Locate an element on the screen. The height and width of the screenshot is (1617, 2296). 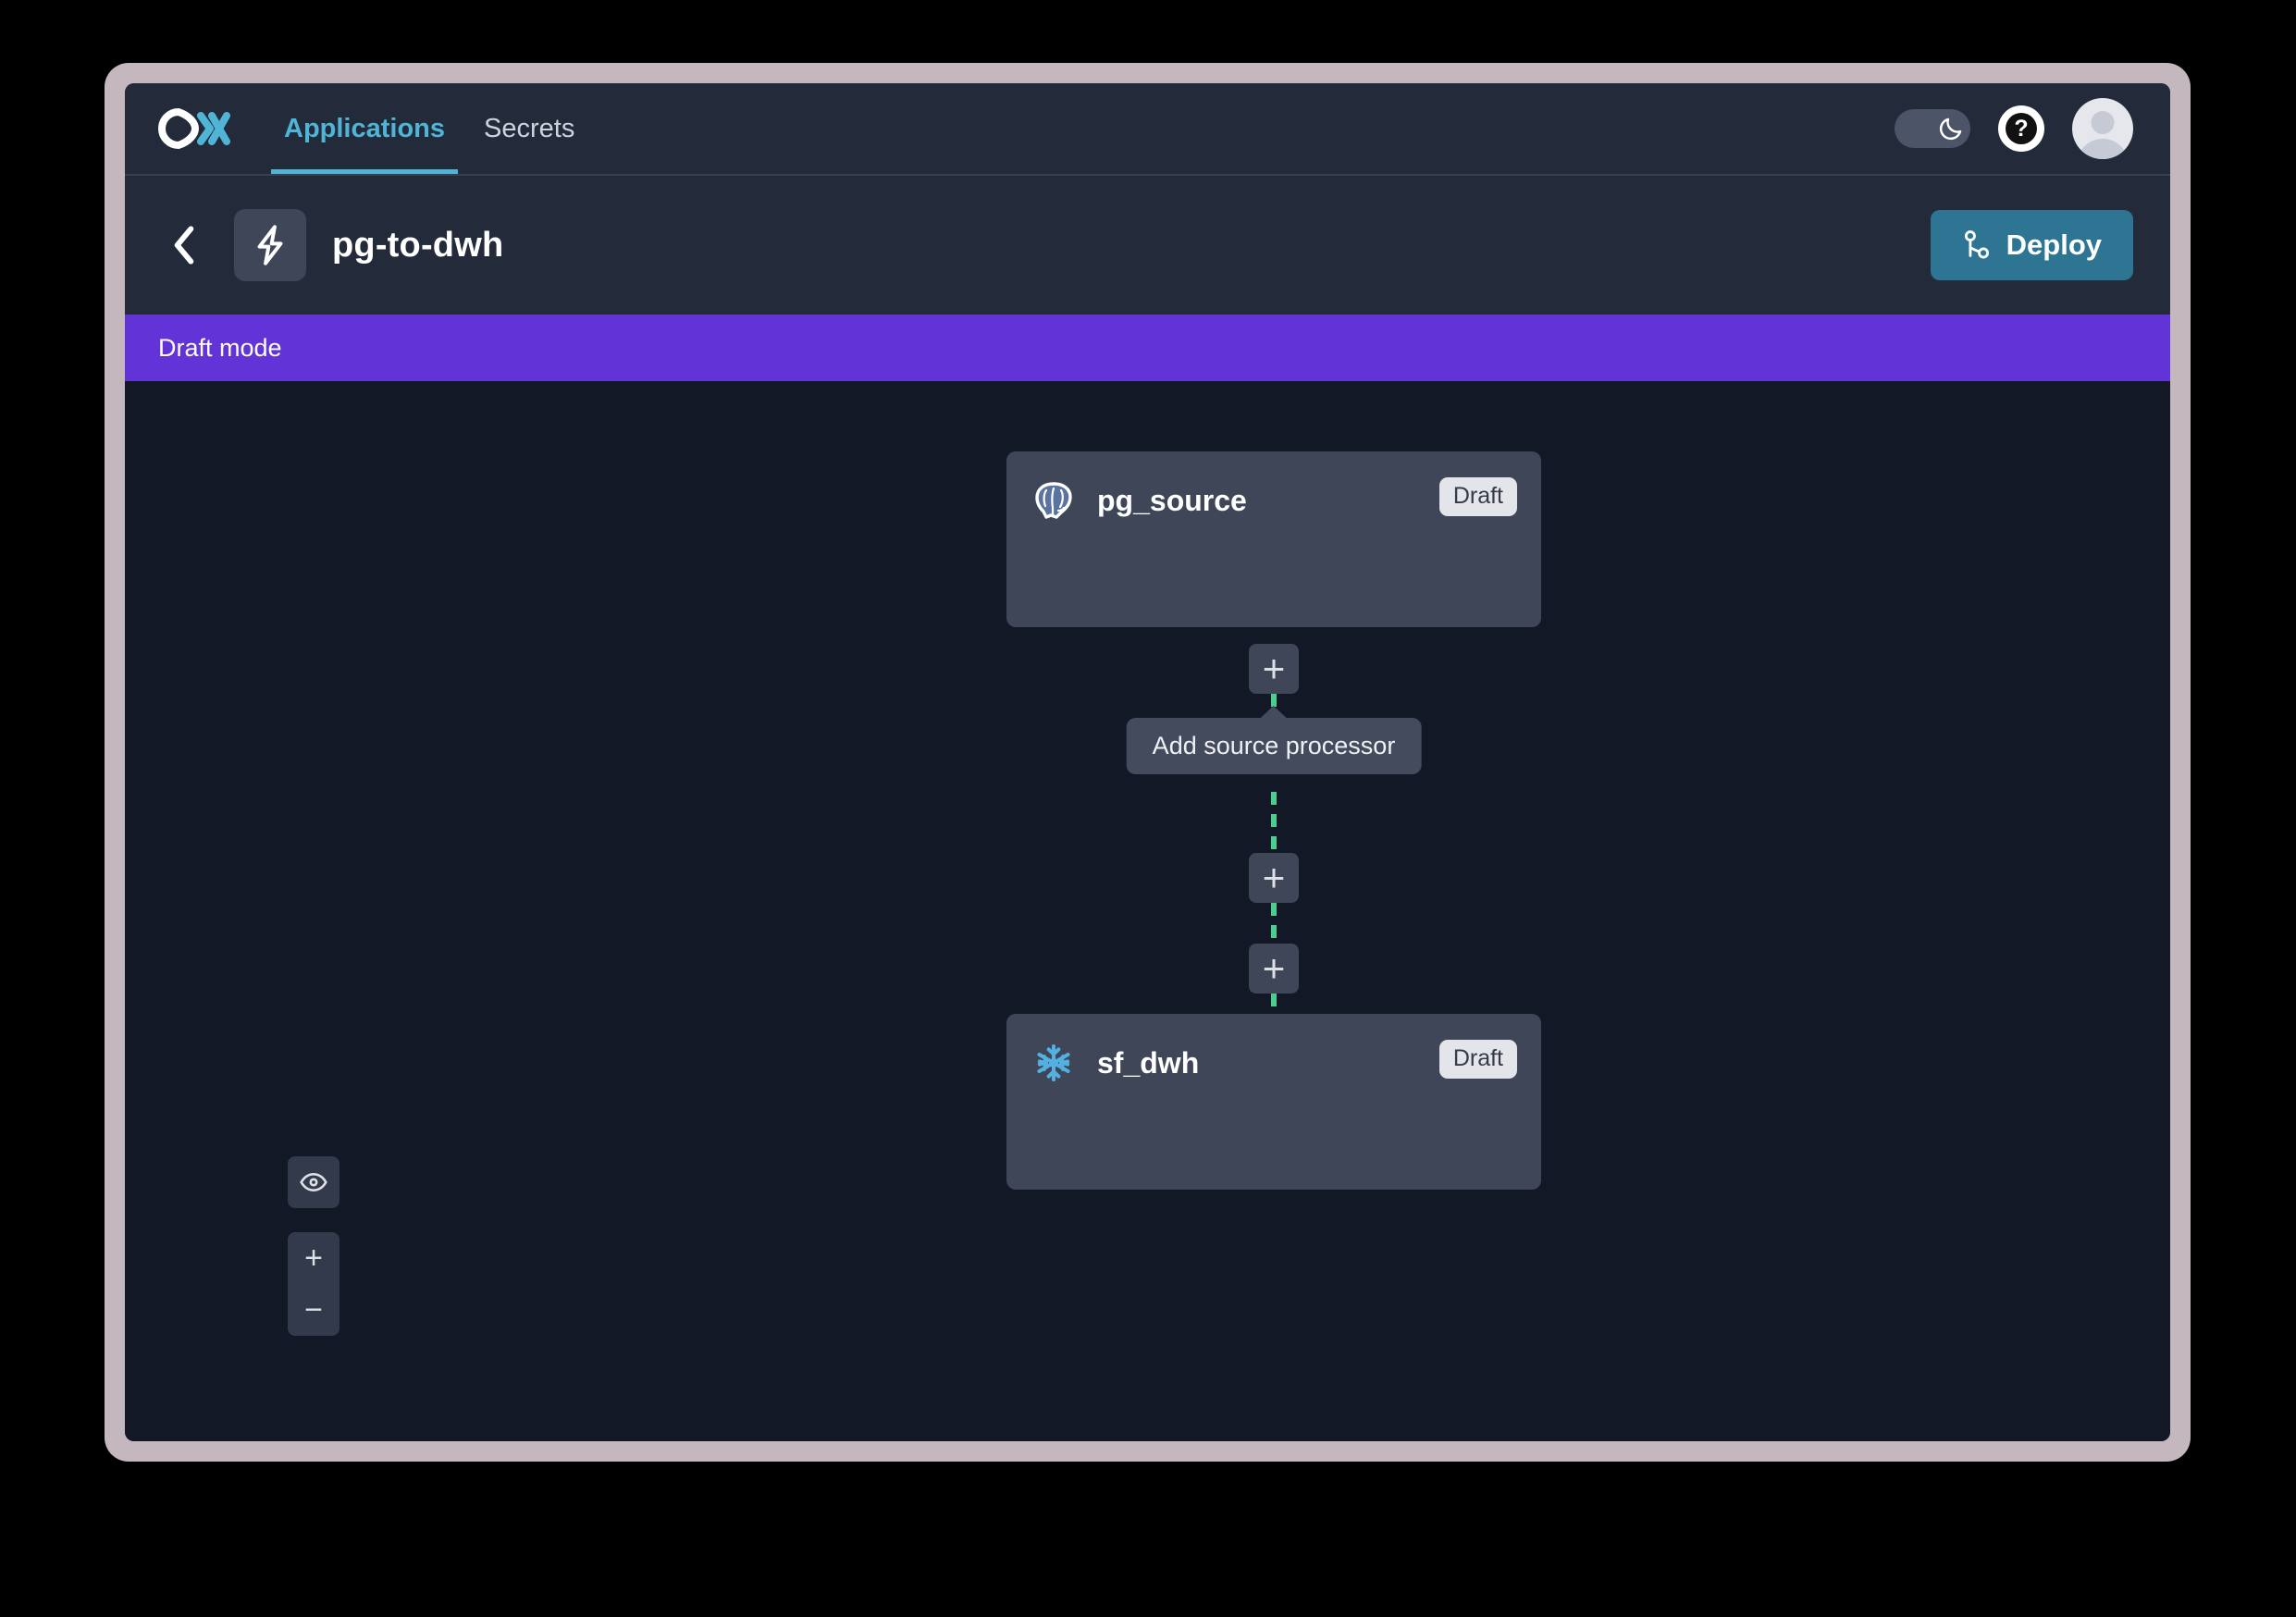
tab-applications: Applications is located at coordinates (365, 128).